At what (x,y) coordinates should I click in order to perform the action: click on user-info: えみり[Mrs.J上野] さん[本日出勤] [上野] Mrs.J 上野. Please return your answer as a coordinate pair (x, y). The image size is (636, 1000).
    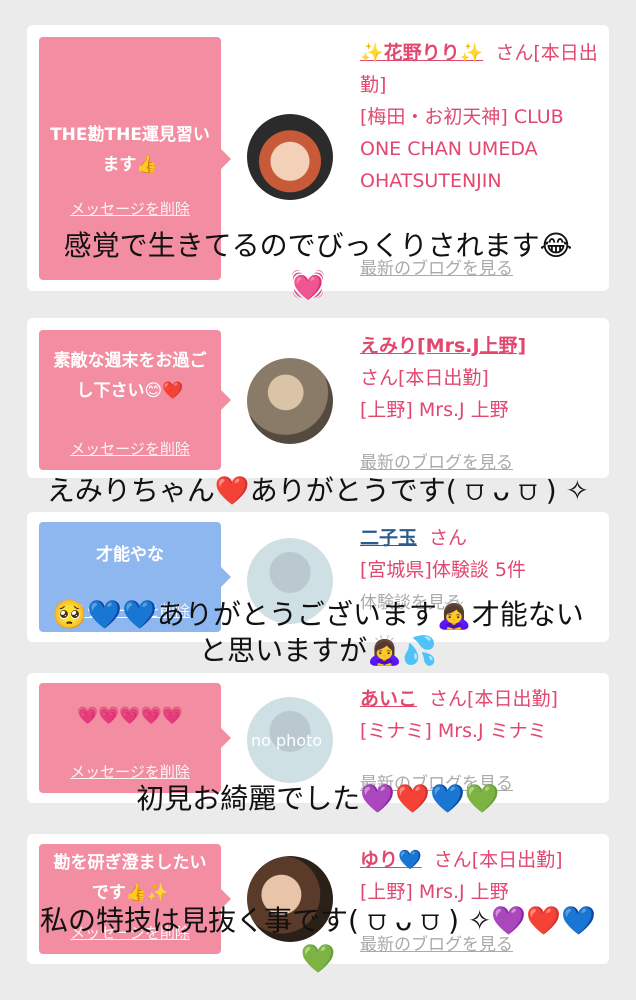
    Looking at the image, I should click on (480, 378).